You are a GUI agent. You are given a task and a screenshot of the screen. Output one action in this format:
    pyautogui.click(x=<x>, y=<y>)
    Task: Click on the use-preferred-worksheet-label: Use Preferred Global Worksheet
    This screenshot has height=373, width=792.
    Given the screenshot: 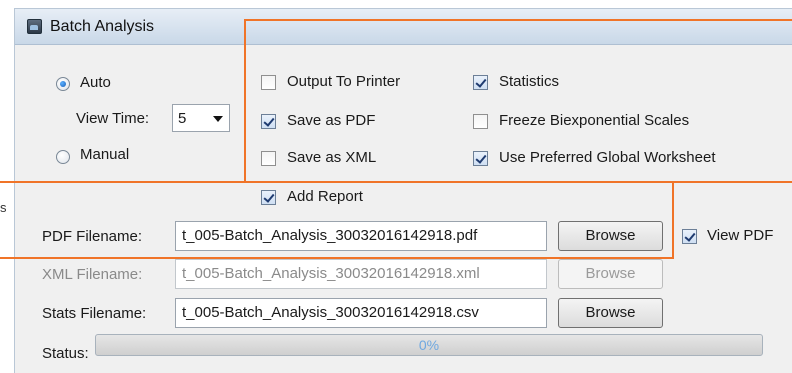 What is the action you would take?
    pyautogui.click(x=607, y=157)
    